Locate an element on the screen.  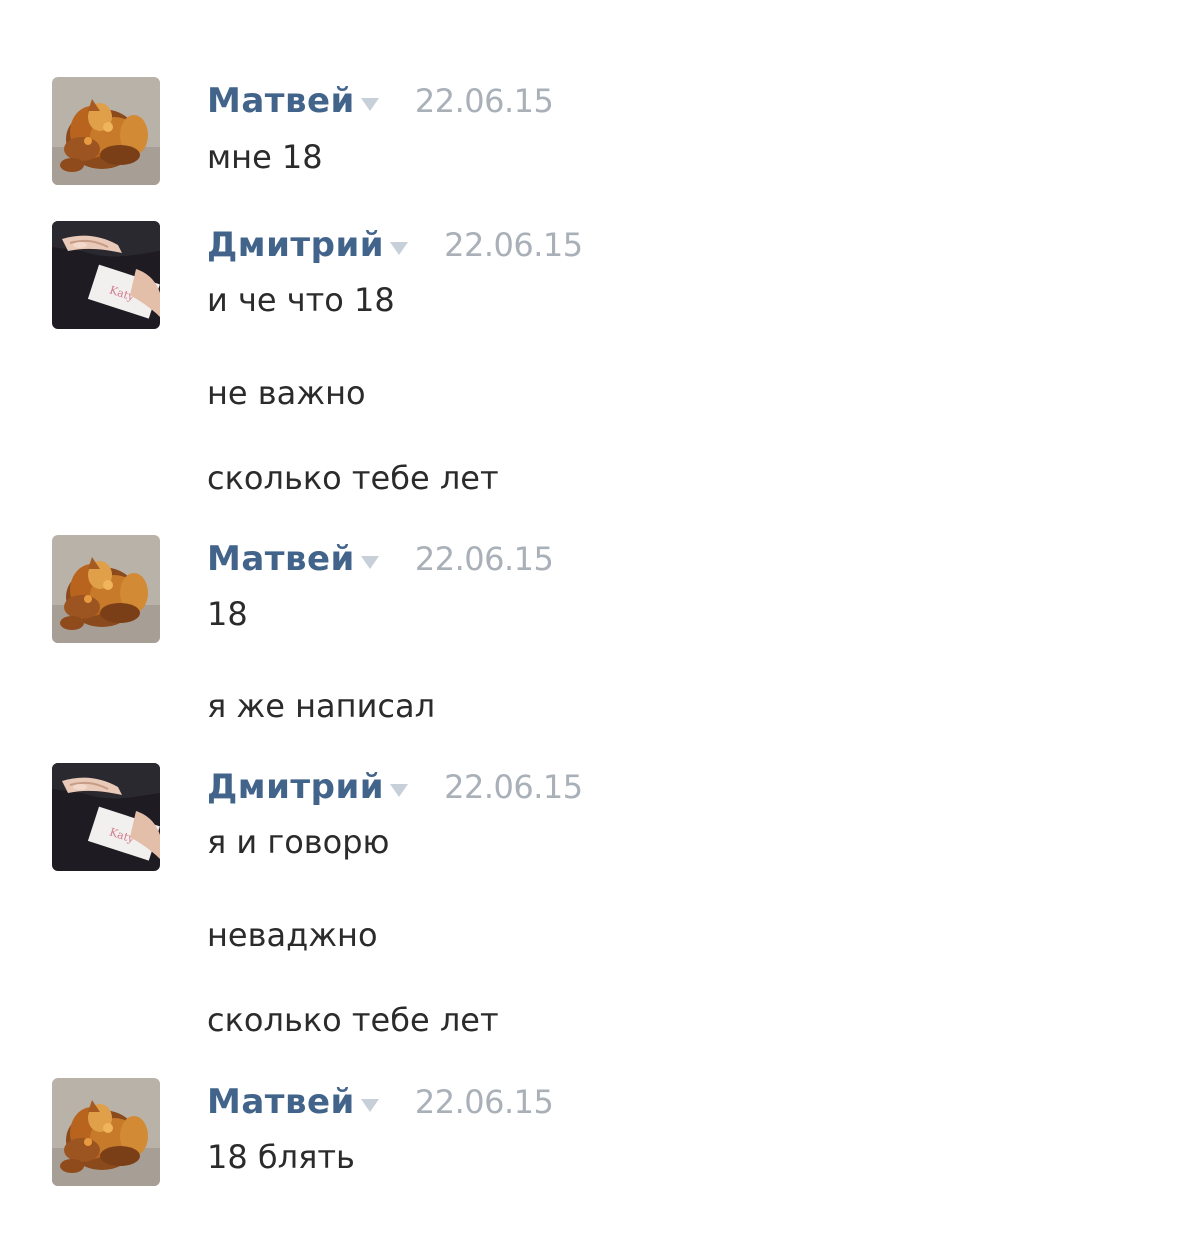
message-text: я же написал is located at coordinates (321, 706).